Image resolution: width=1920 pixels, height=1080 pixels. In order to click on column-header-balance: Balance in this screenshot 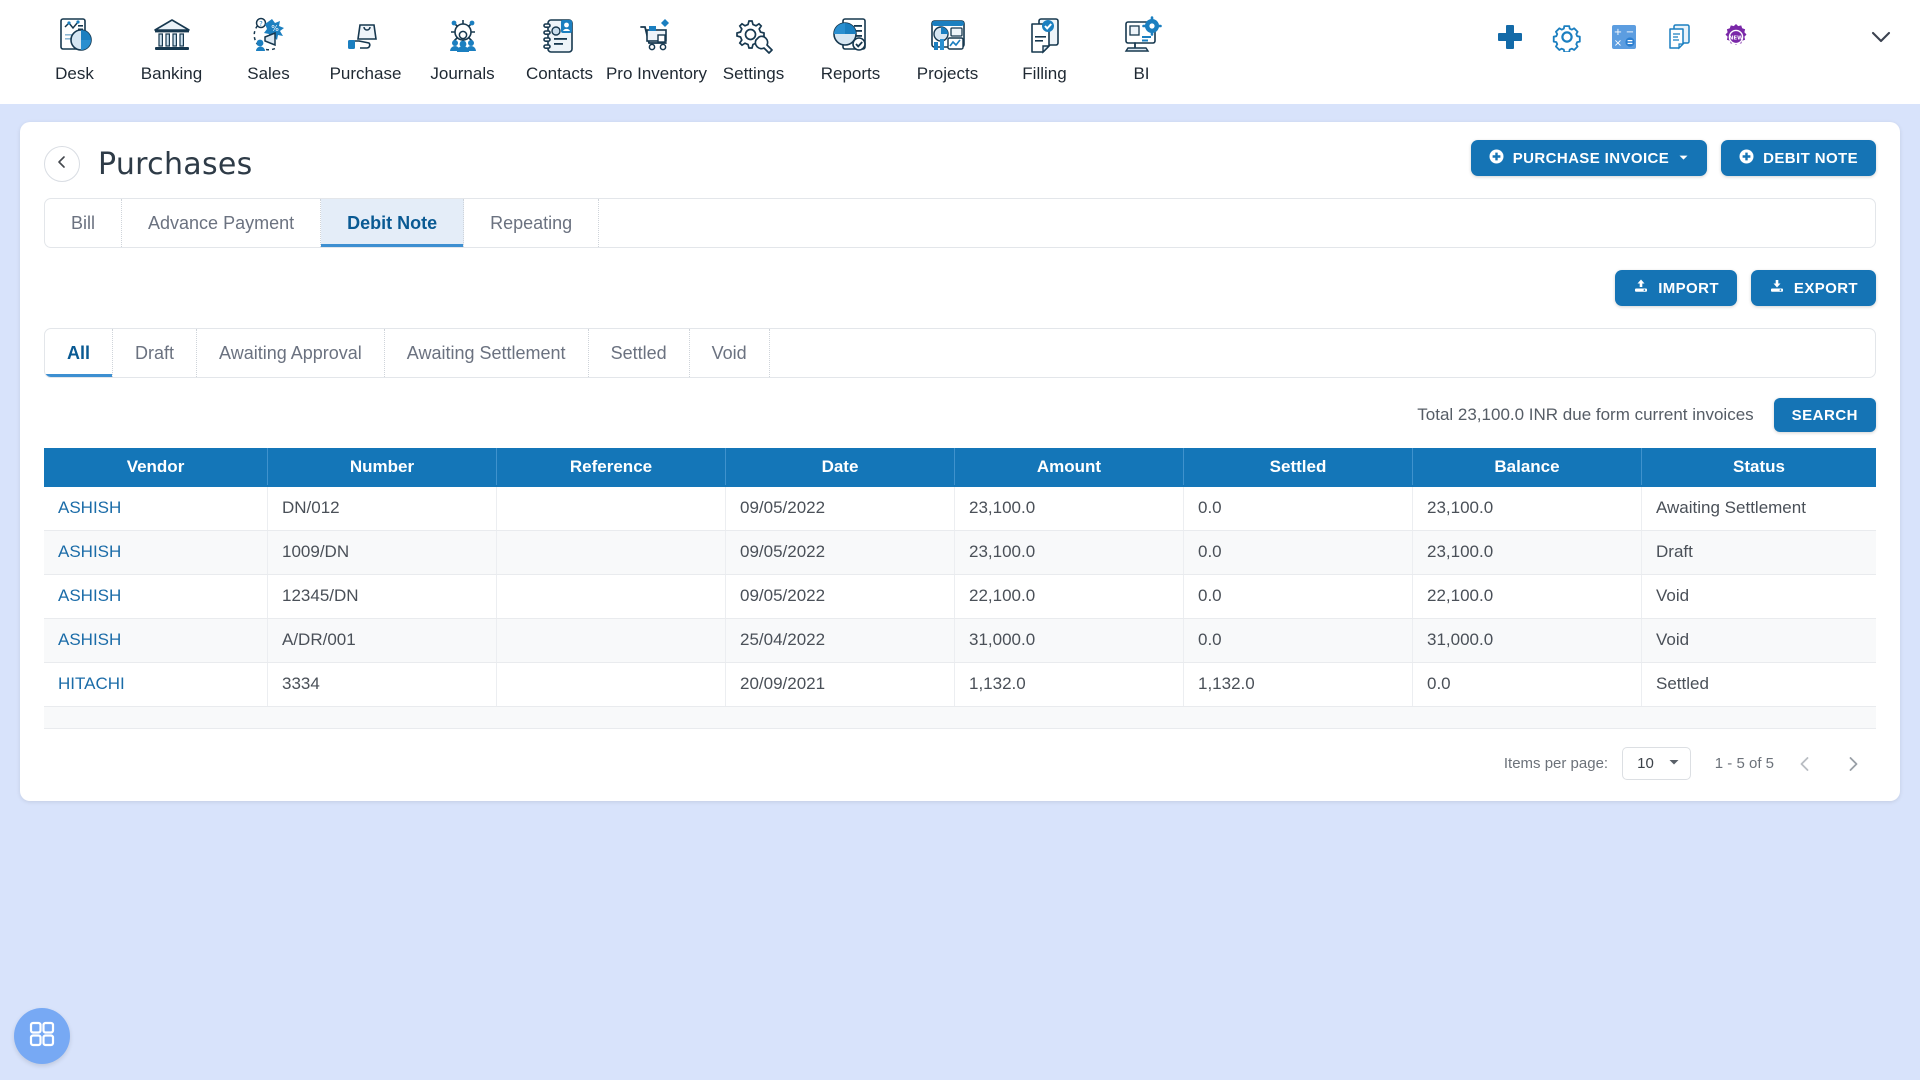, I will do `click(1527, 467)`.